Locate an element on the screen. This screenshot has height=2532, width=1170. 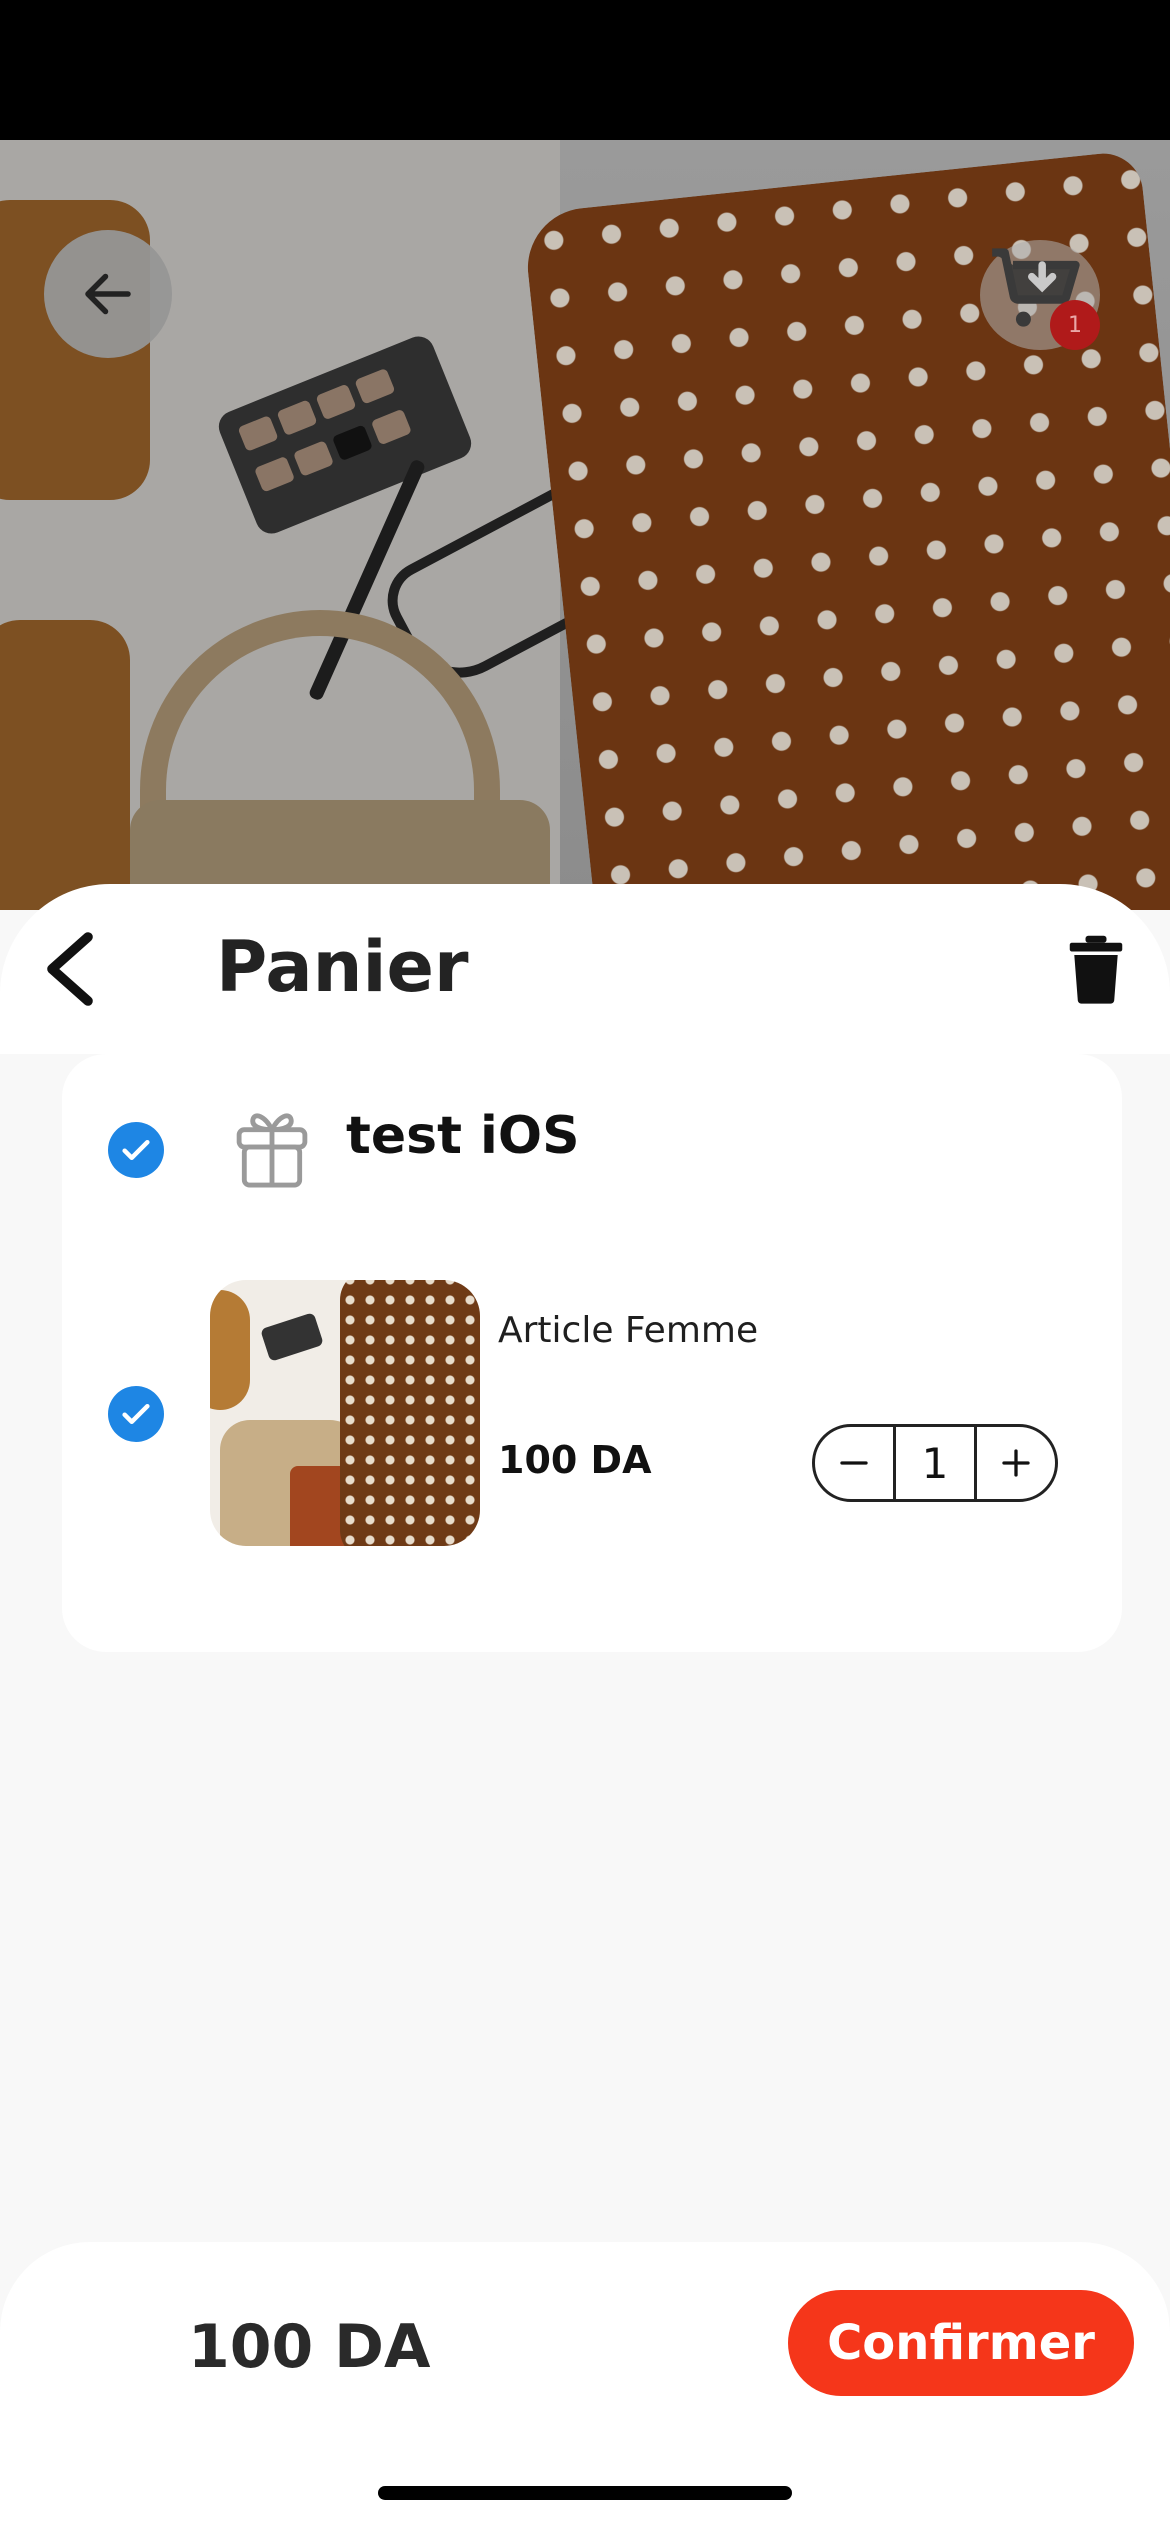
arrow-left-icon is located at coordinates (108, 294).